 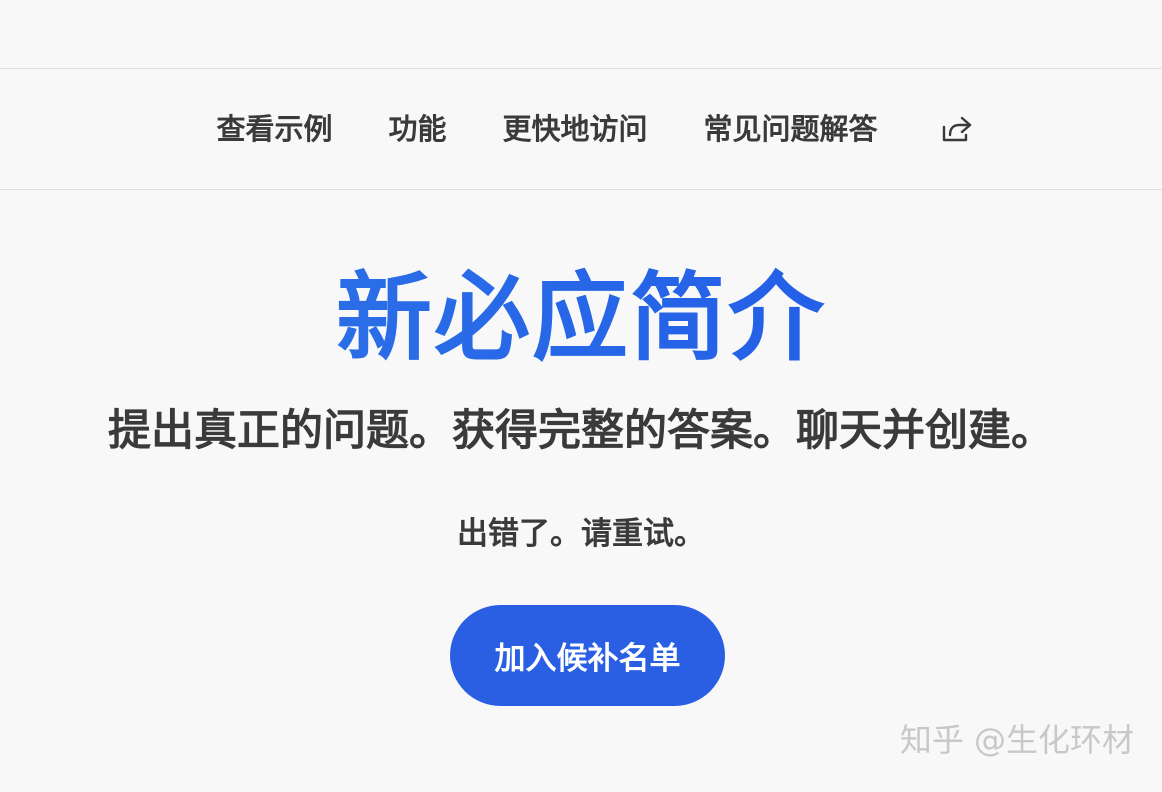 I want to click on hero-subtitle: 提出真正的问题。获得完整的答案。聊天并创建。, so click(x=581, y=431).